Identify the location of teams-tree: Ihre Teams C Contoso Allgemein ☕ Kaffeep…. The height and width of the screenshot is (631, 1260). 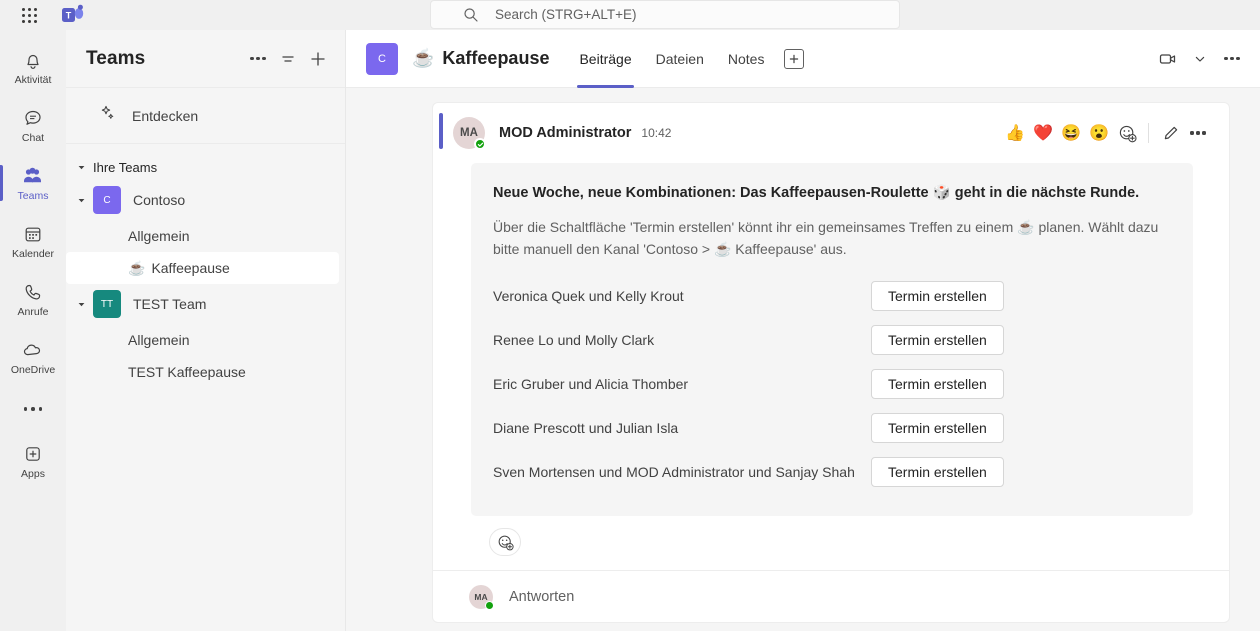
(205, 266).